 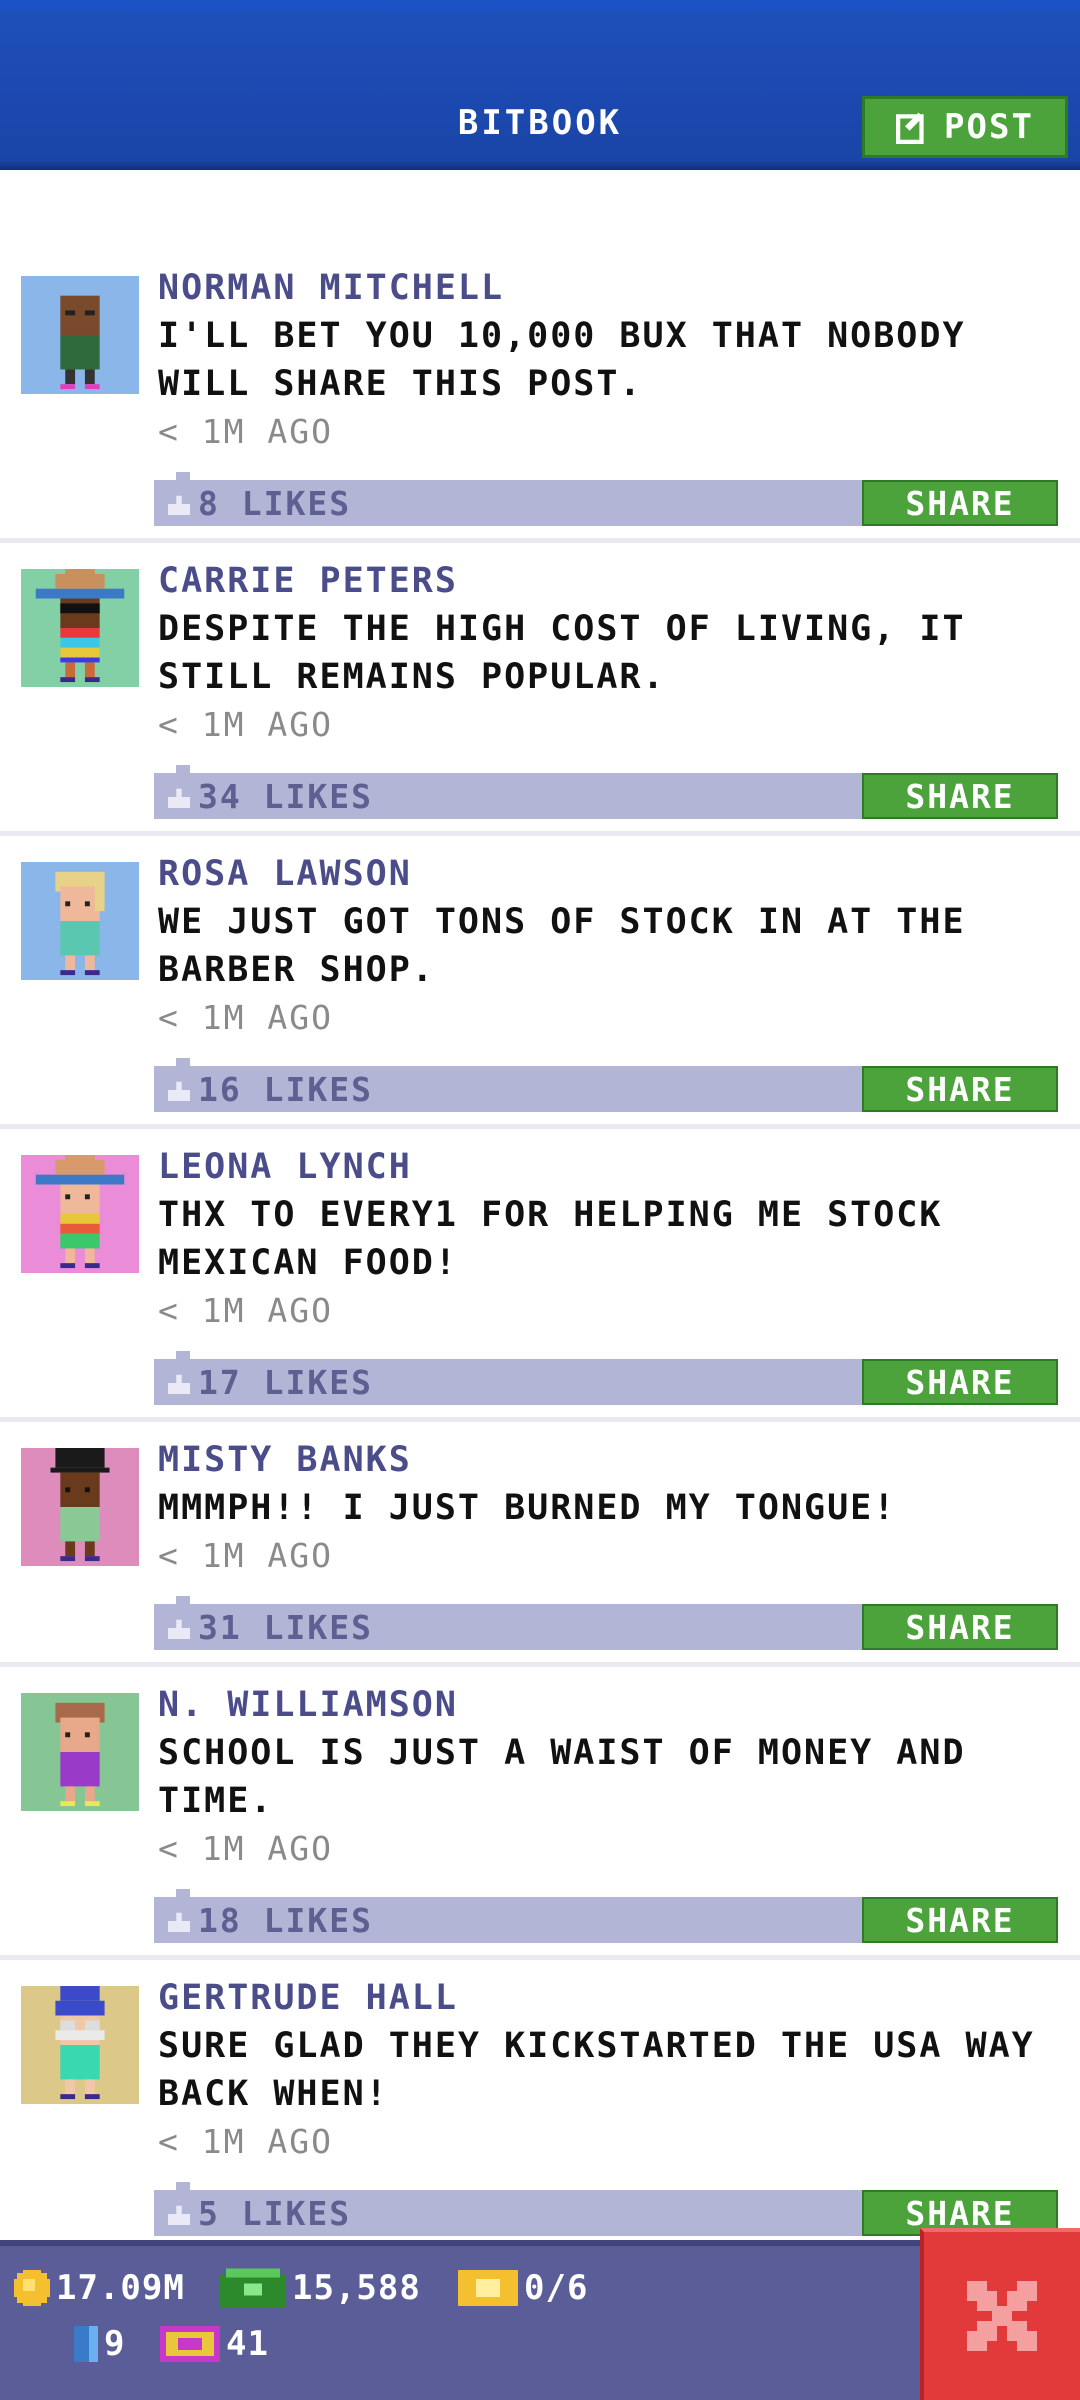 What do you see at coordinates (120, 2288) in the screenshot?
I see `coins-value: 17.09M` at bounding box center [120, 2288].